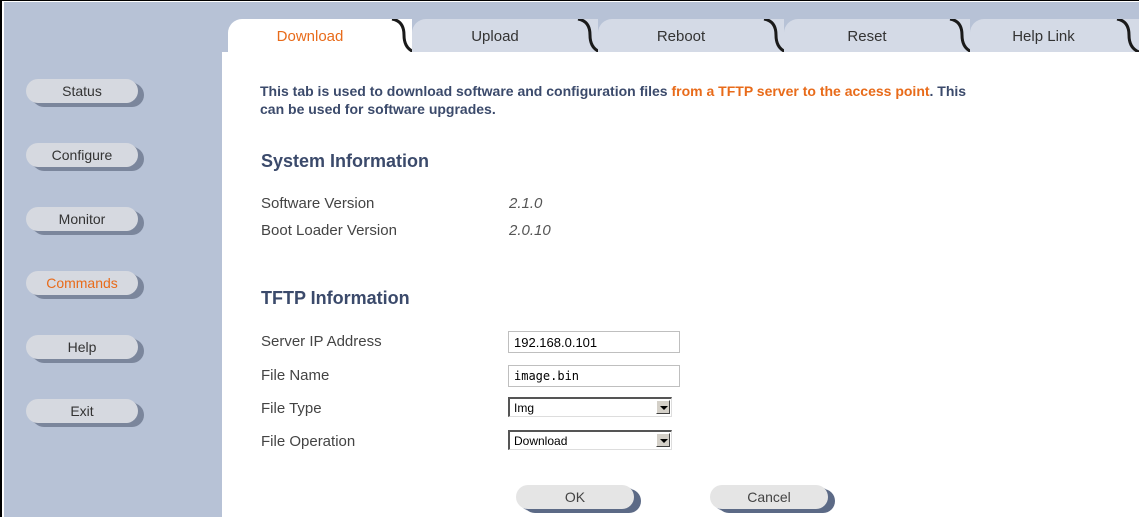 The width and height of the screenshot is (1139, 517). Describe the element at coordinates (329, 230) in the screenshot. I see `boot-loader-version-label: Boot Loader Version` at that location.